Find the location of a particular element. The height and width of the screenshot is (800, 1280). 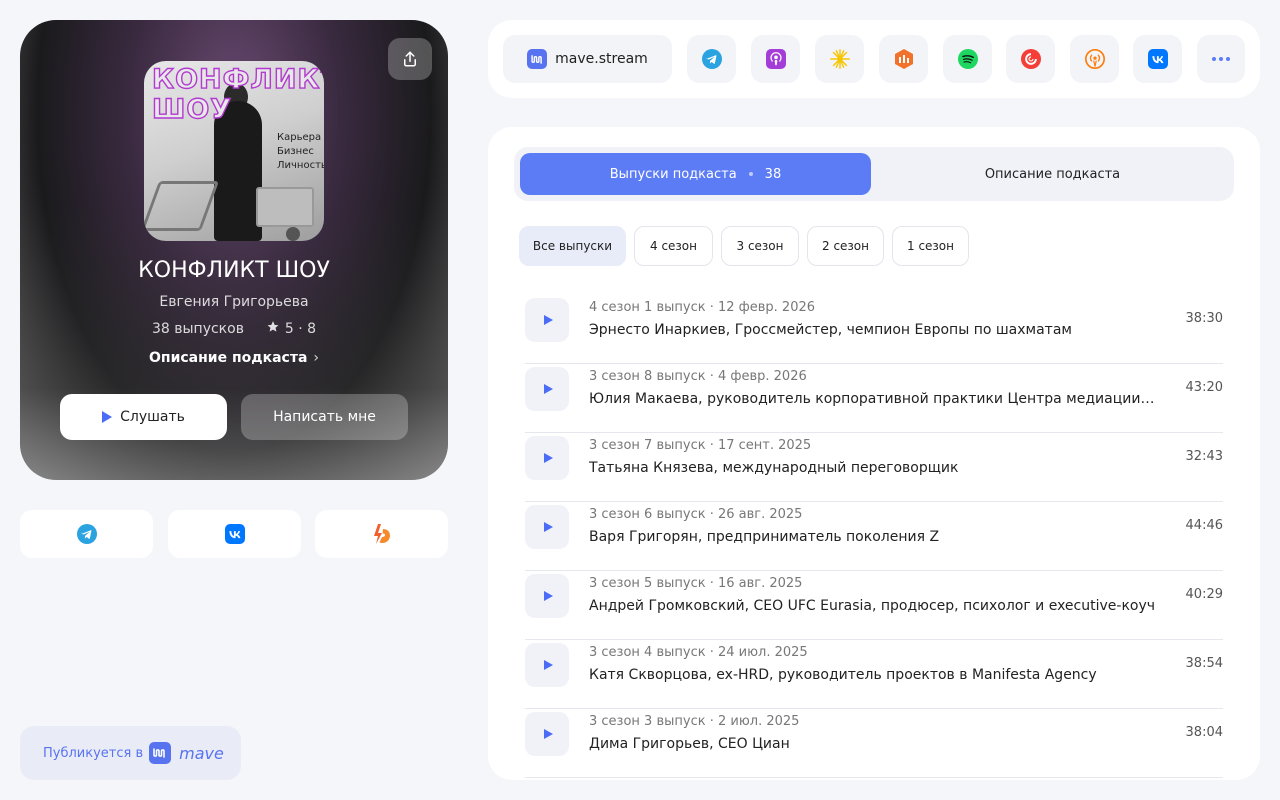

tab-description-label: Описание подкаста is located at coordinates (1052, 174).